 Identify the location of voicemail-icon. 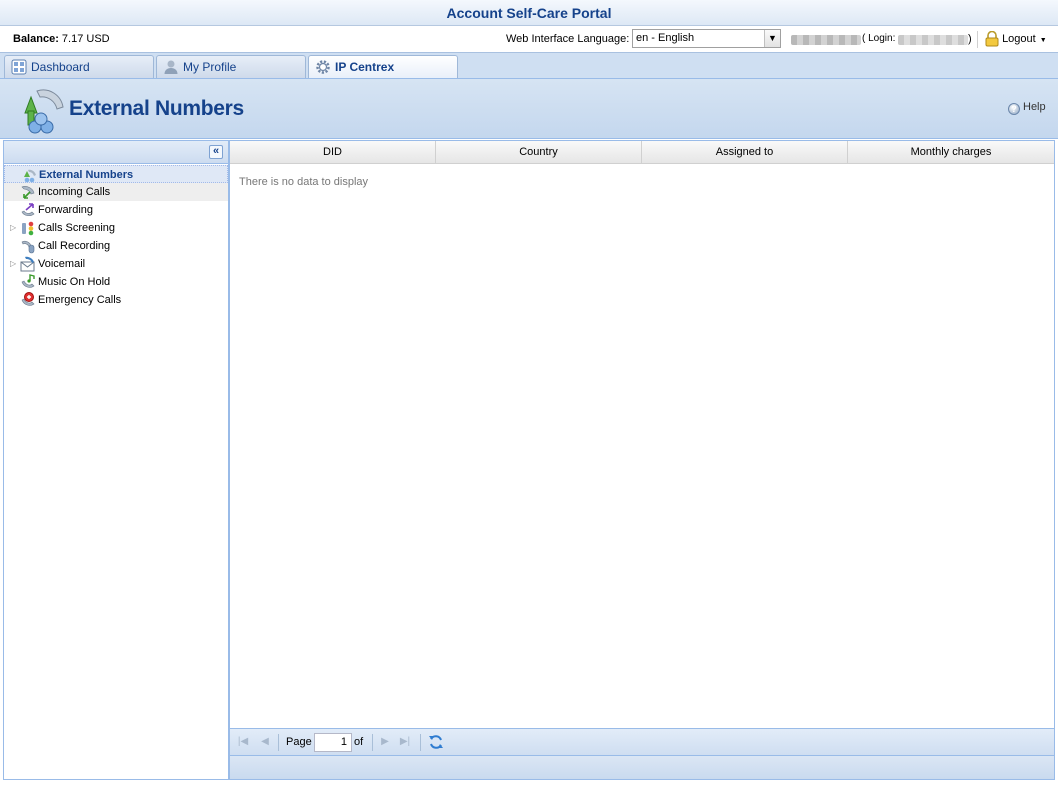
(28, 264).